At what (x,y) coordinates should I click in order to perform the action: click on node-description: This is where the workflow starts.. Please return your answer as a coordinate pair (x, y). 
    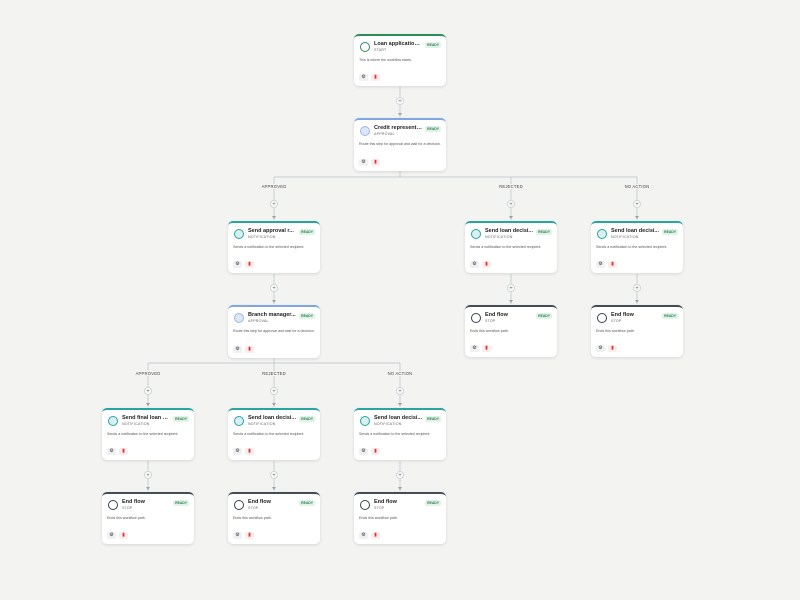
    Looking at the image, I should click on (385, 60).